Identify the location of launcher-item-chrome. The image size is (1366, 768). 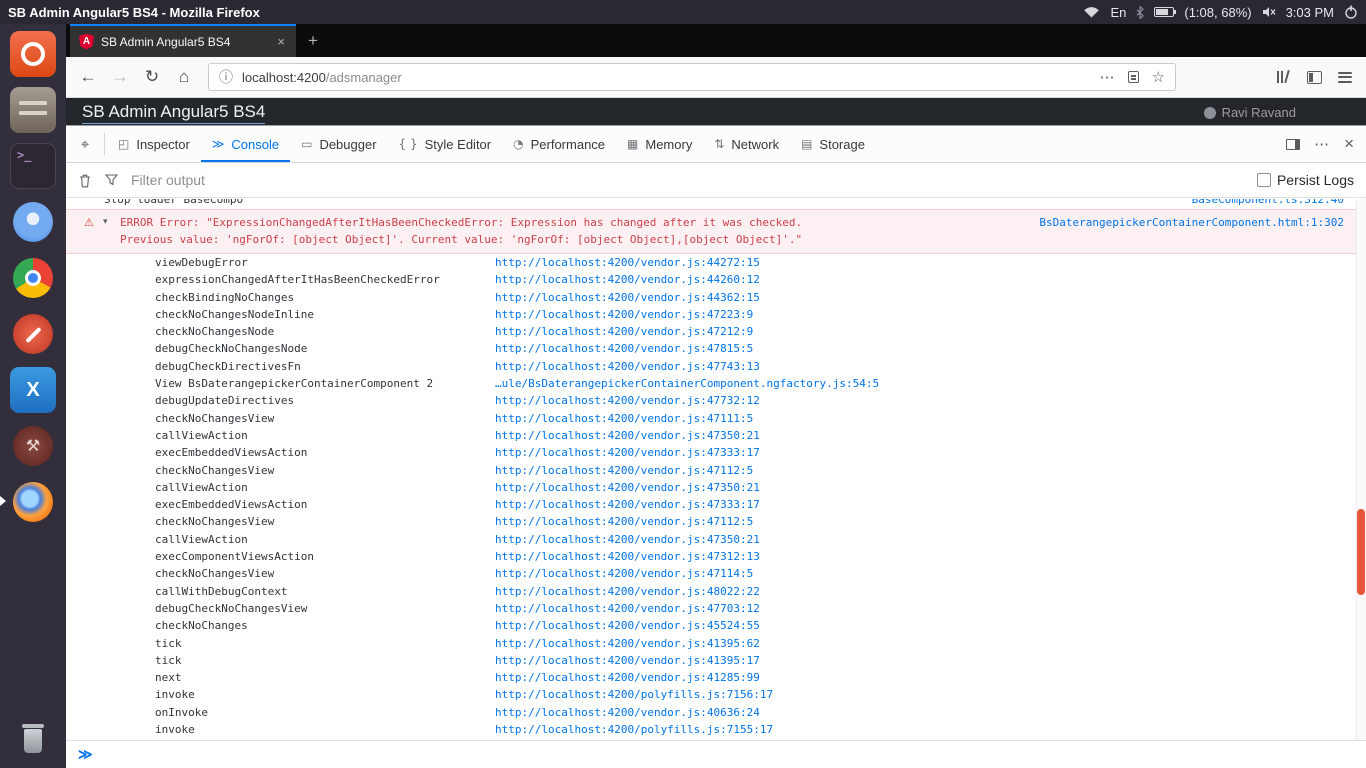
(33, 278).